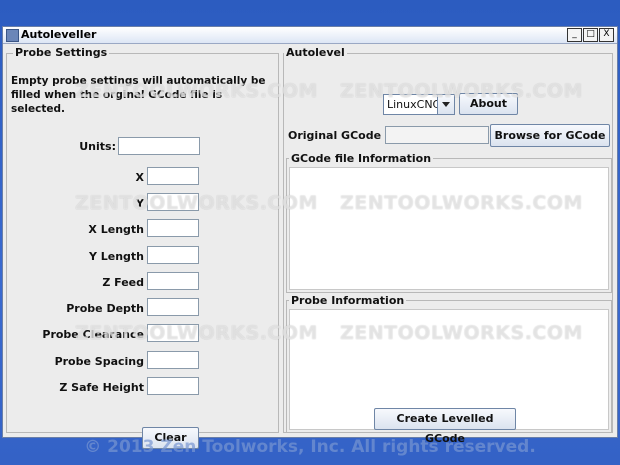 The width and height of the screenshot is (620, 465). What do you see at coordinates (348, 300) in the screenshot?
I see `probe-info-title: Probe Information` at bounding box center [348, 300].